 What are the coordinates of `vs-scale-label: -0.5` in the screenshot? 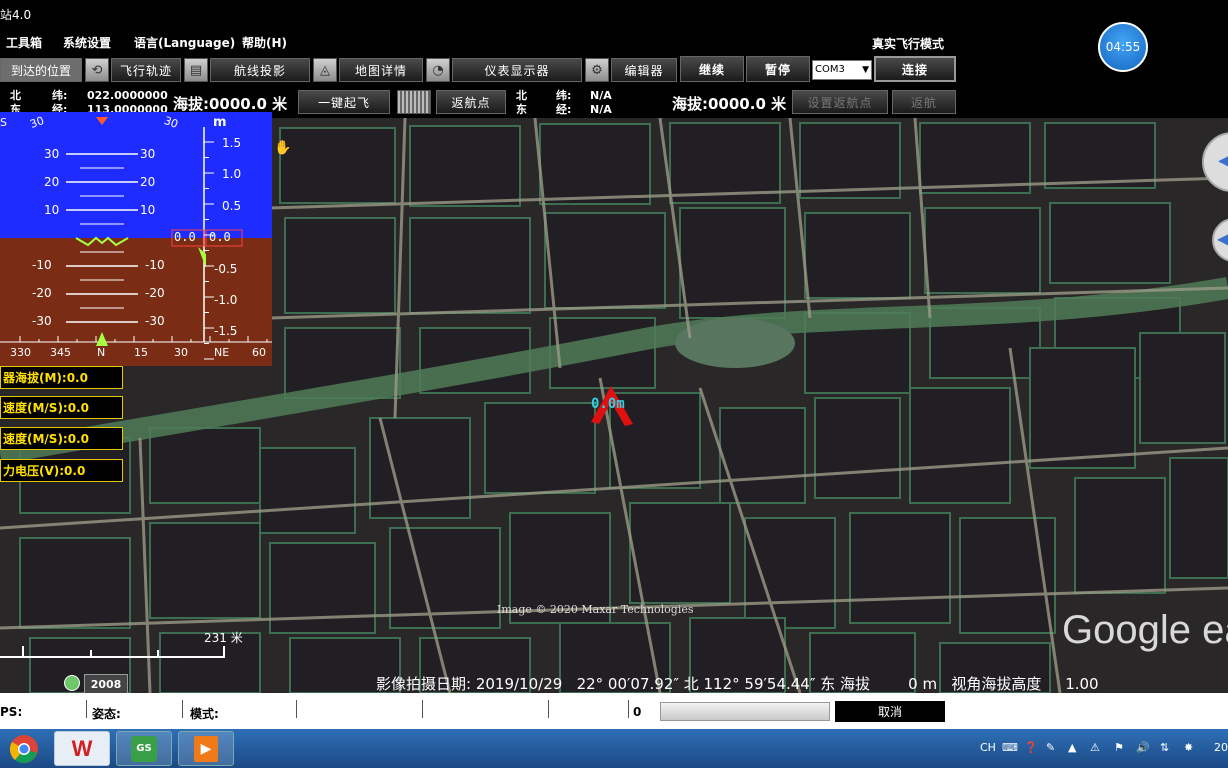 It's located at (226, 269).